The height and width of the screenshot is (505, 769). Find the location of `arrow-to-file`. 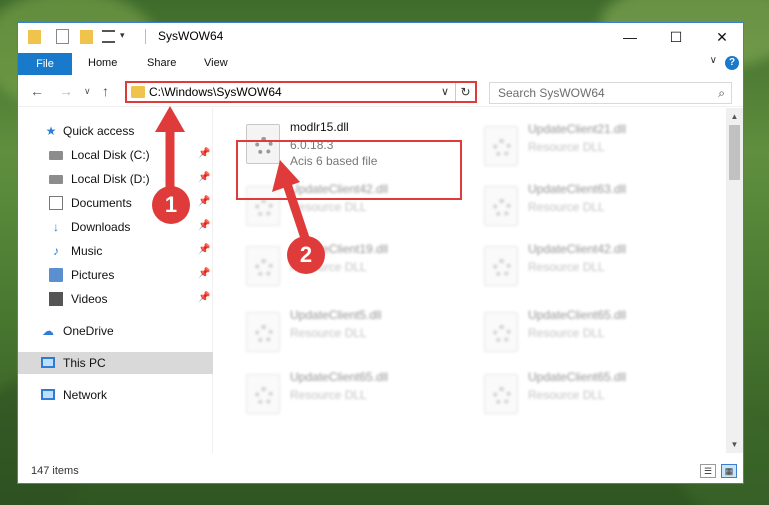

arrow-to-file is located at coordinates (291, 201).